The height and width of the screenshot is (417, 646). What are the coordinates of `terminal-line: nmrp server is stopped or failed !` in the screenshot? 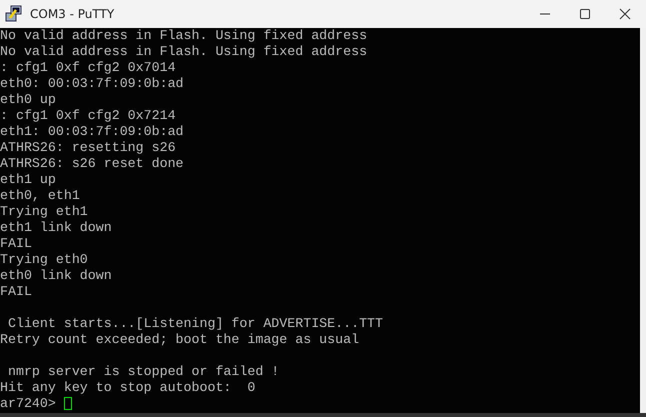 It's located at (143, 371).